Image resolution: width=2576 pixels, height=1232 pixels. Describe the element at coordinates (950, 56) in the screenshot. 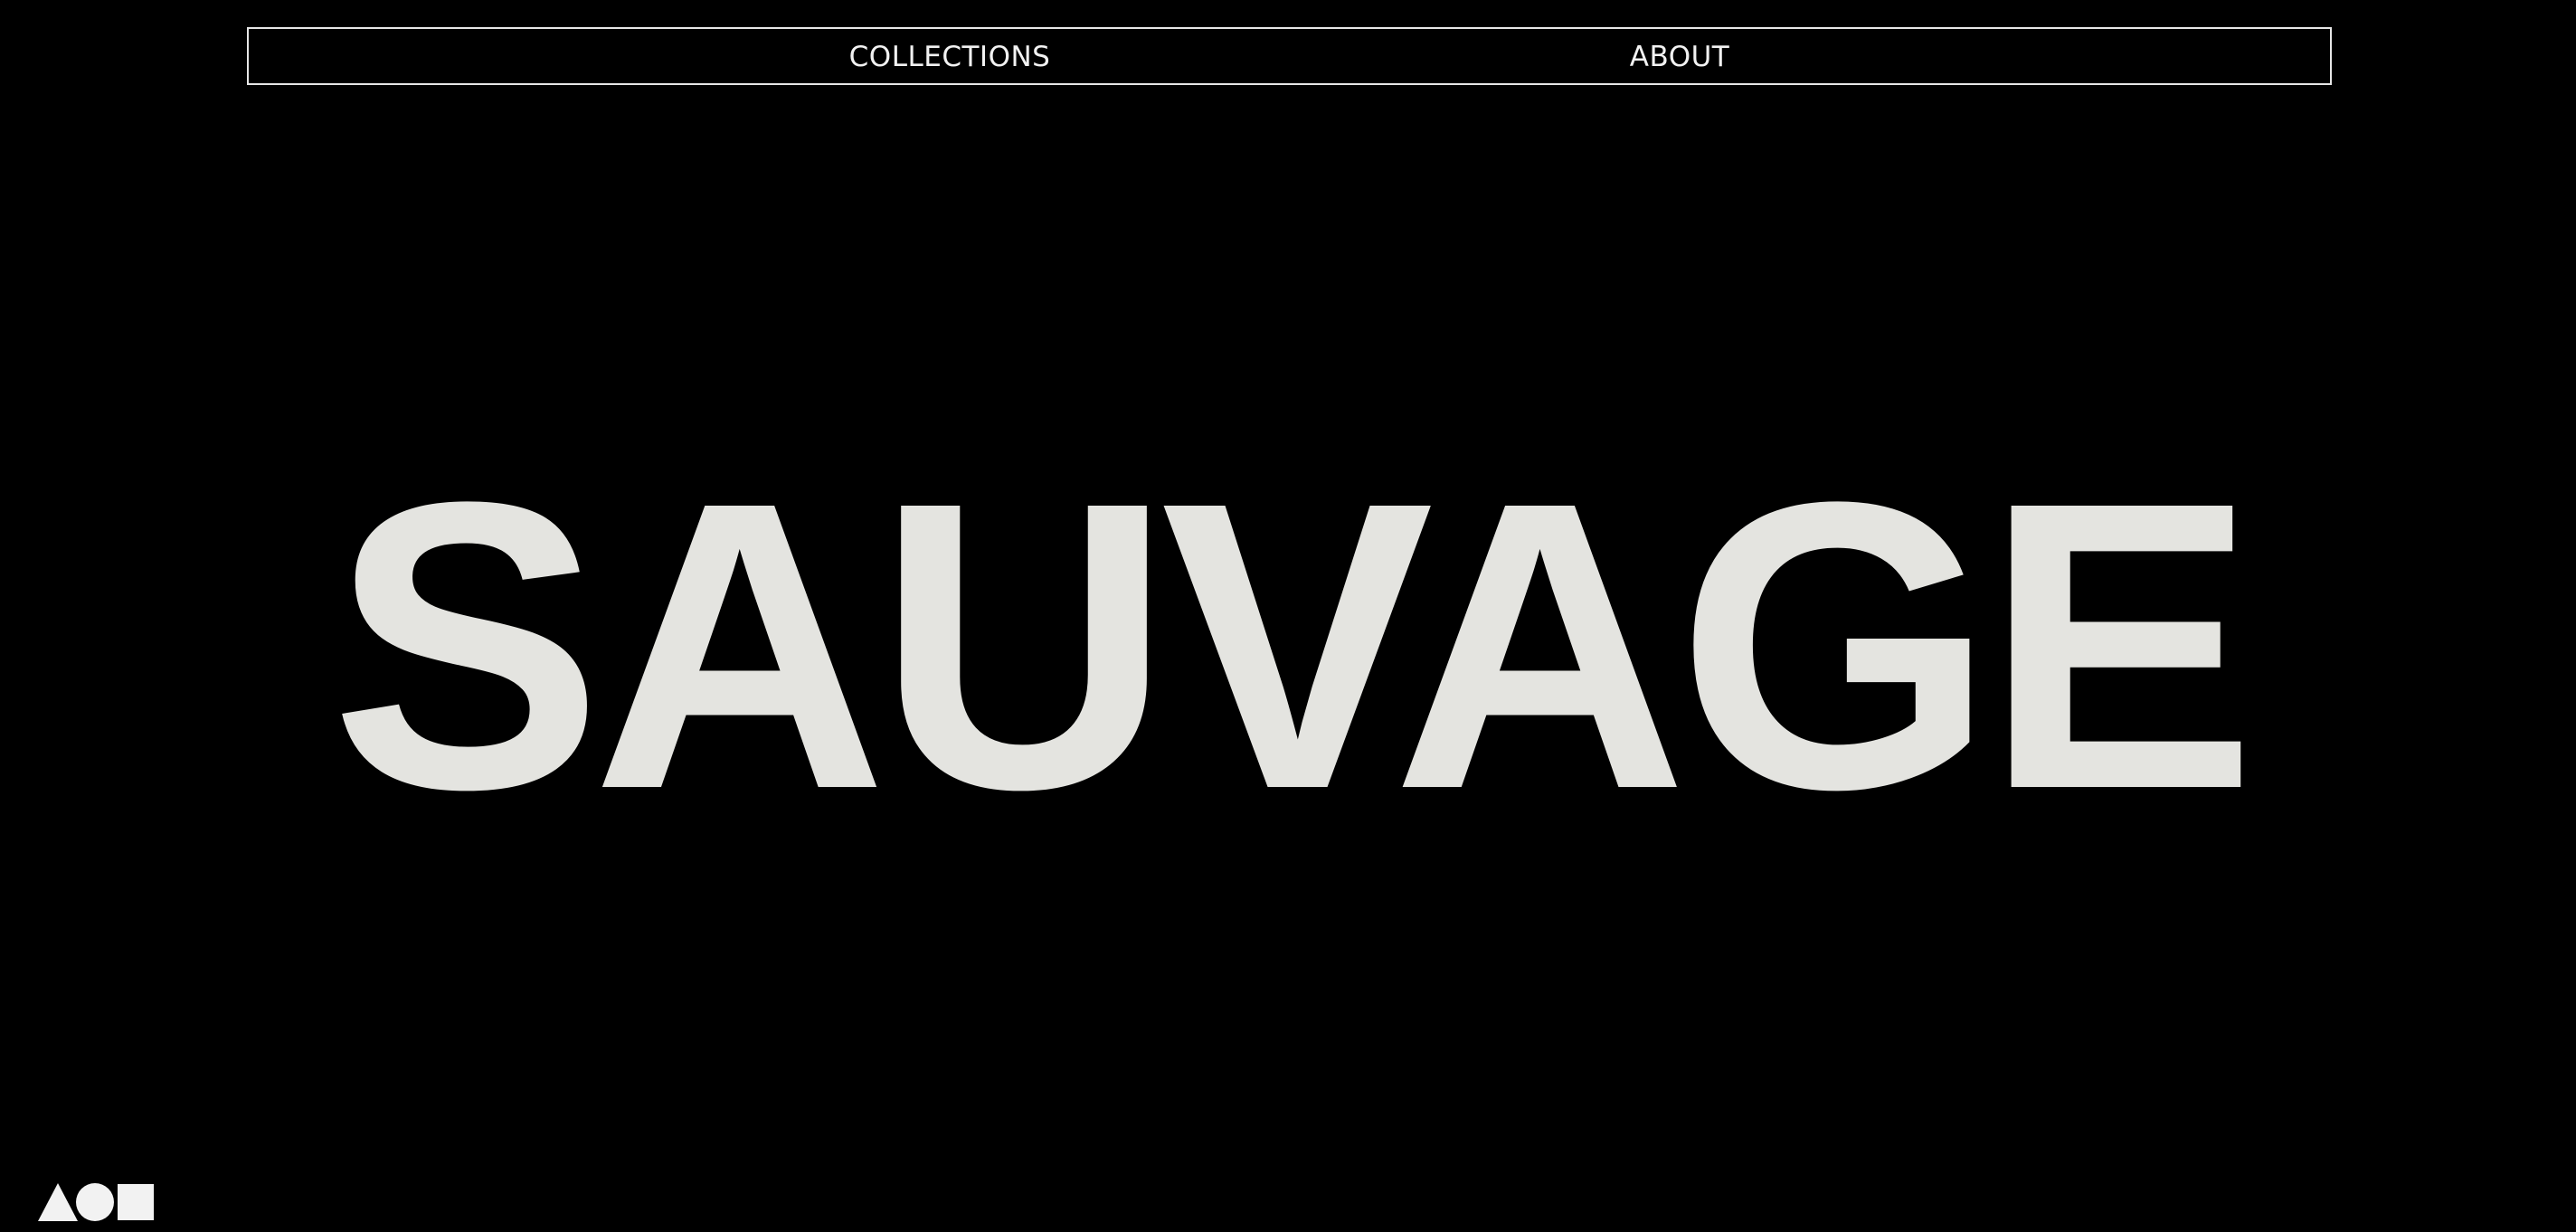

I see `nav-link-collections: COLLECTIONS` at that location.